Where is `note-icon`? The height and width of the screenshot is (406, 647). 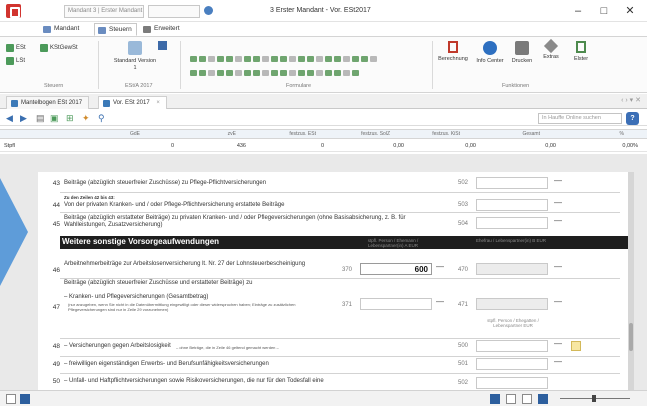 note-icon is located at coordinates (576, 346).